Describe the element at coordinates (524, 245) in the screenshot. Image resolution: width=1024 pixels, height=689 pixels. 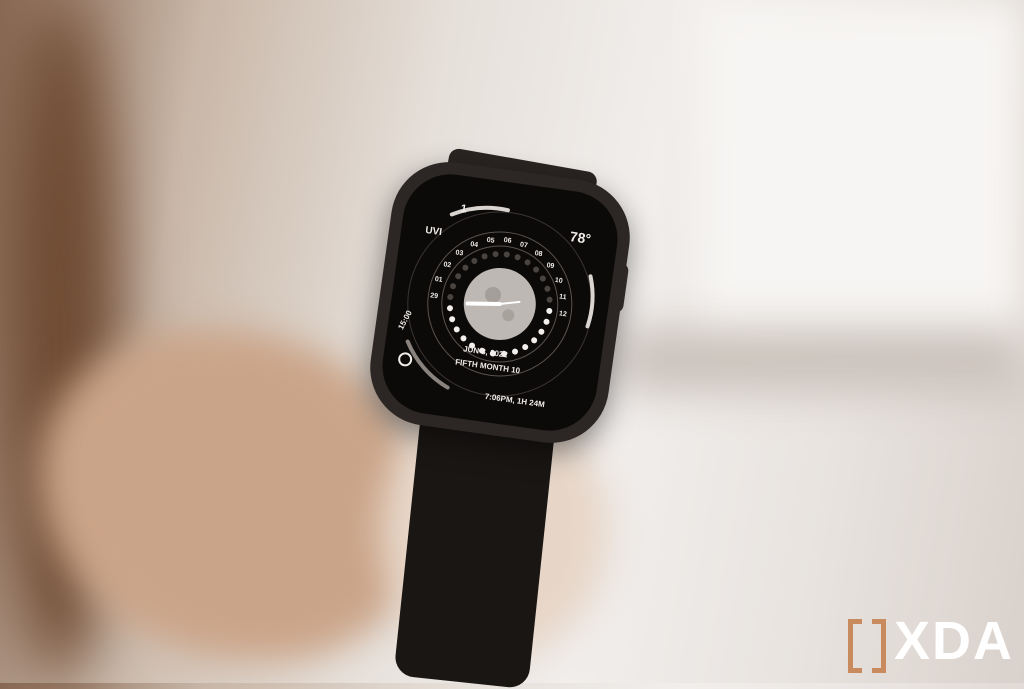
I see `day-number: 07` at that location.